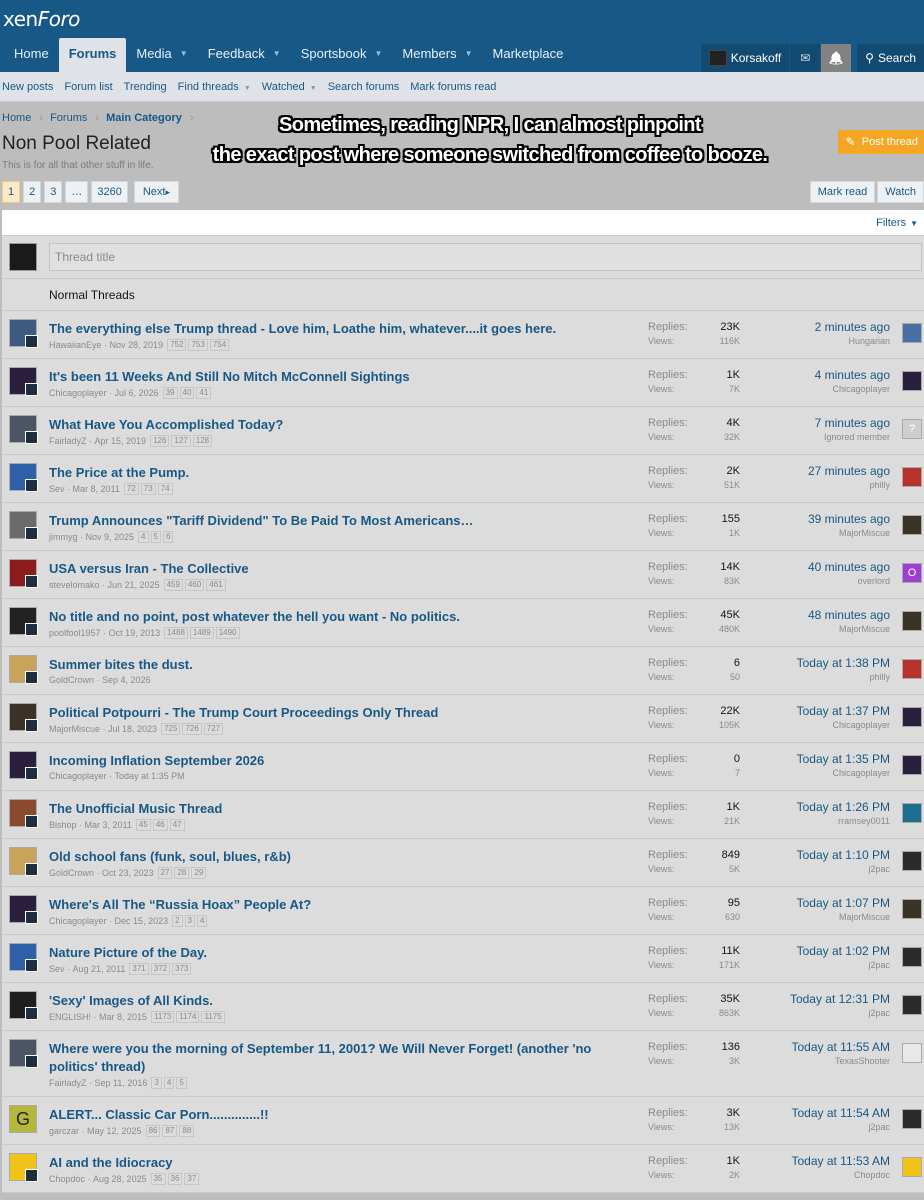 This screenshot has width=924, height=1200. What do you see at coordinates (852, 341) in the screenshot?
I see `last-post-user: Hungarian` at bounding box center [852, 341].